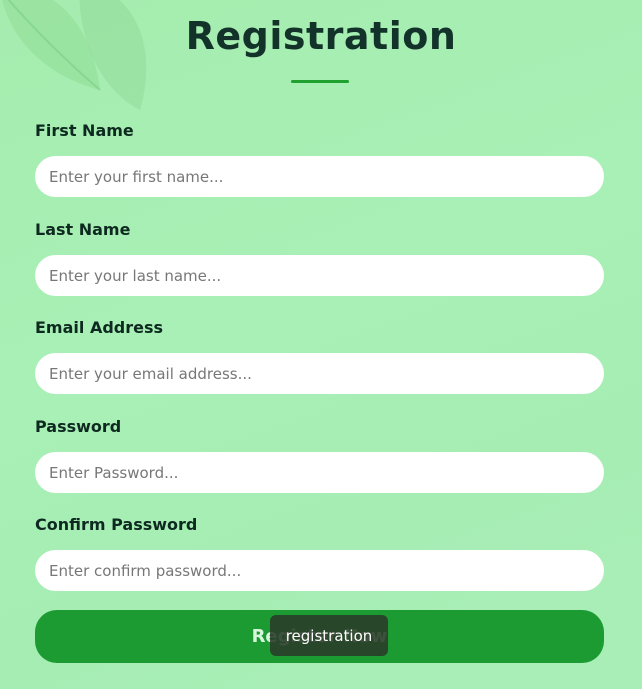 This screenshot has height=689, width=642. I want to click on last-name-input, so click(319, 275).